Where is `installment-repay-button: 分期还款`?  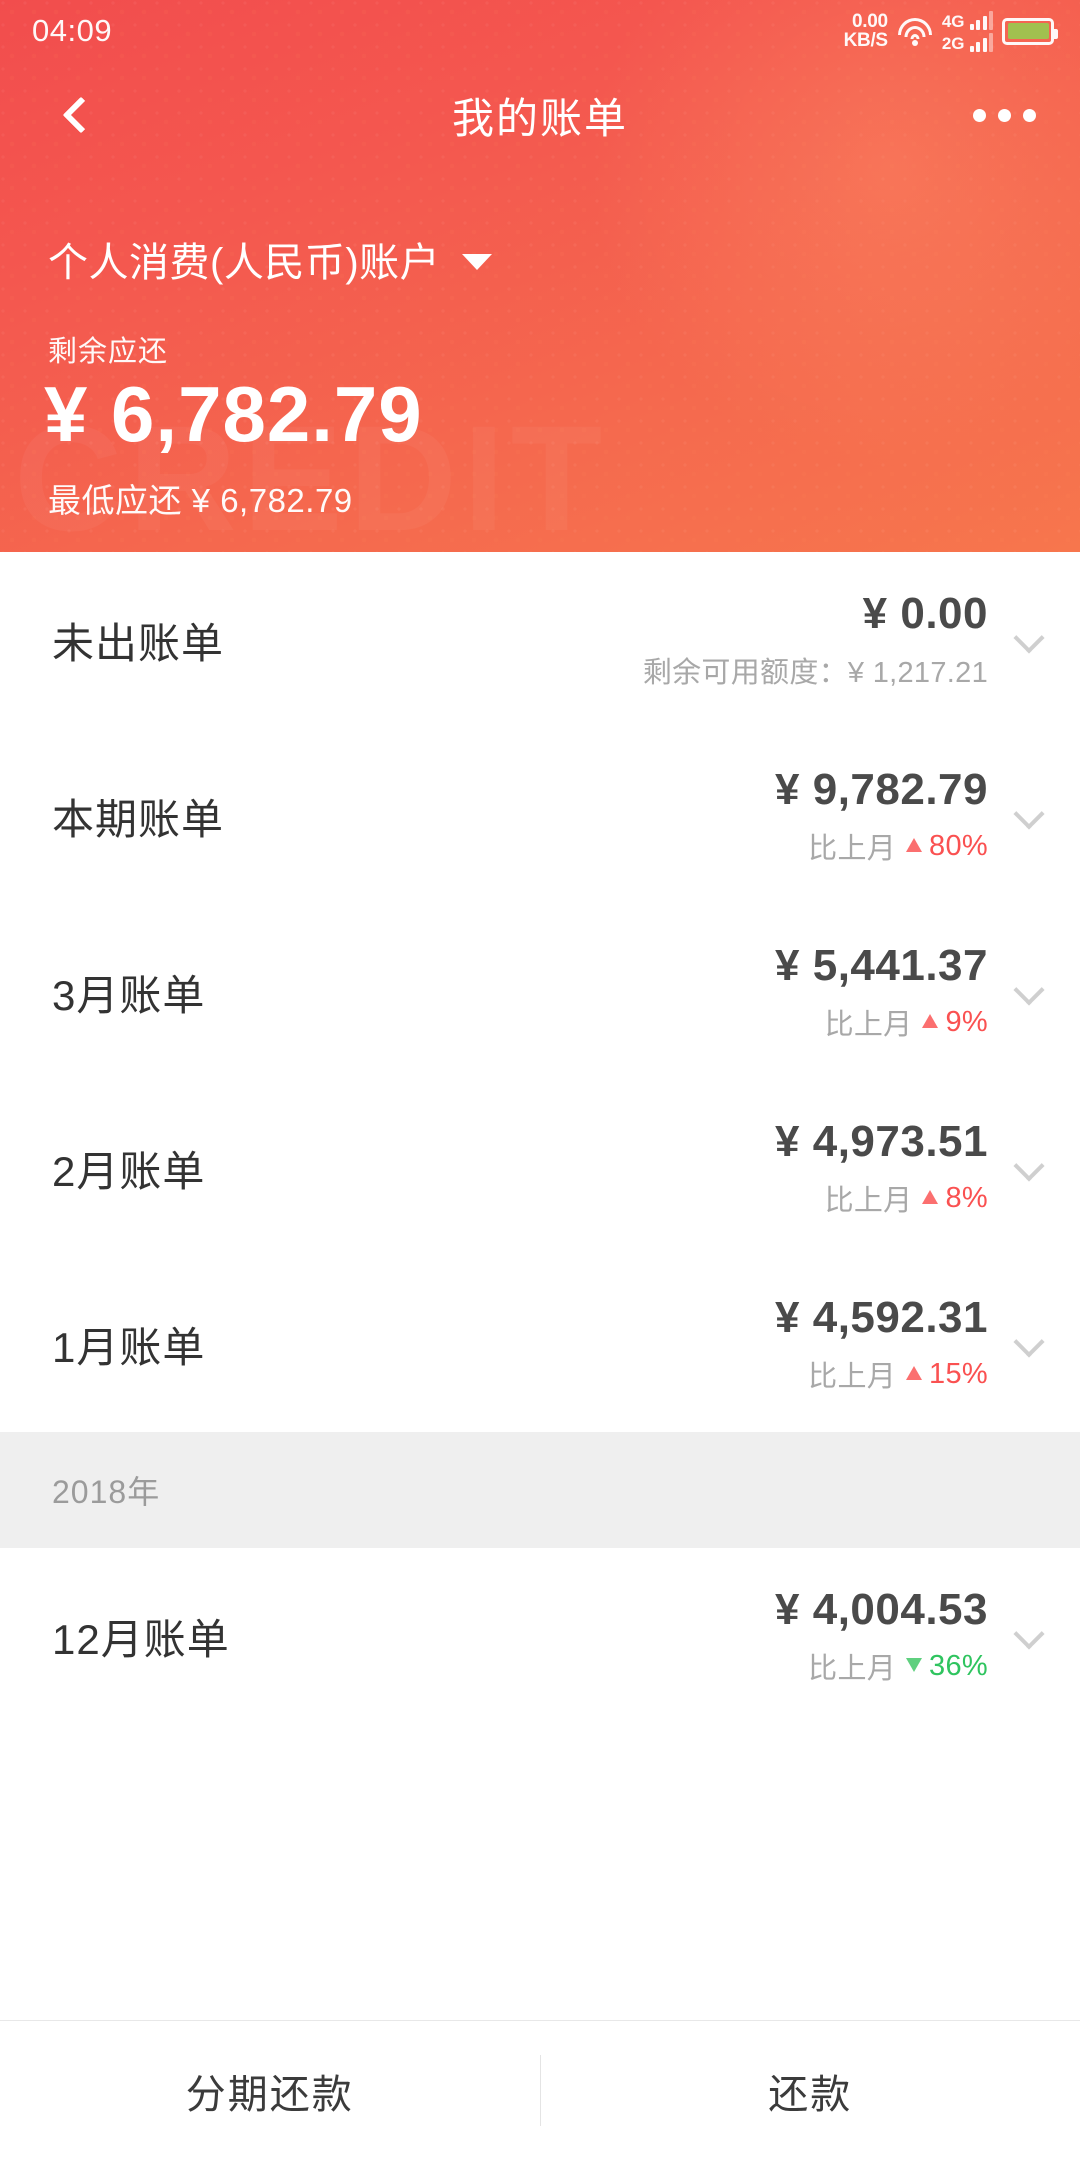
installment-repay-button: 分期还款 is located at coordinates (270, 2090).